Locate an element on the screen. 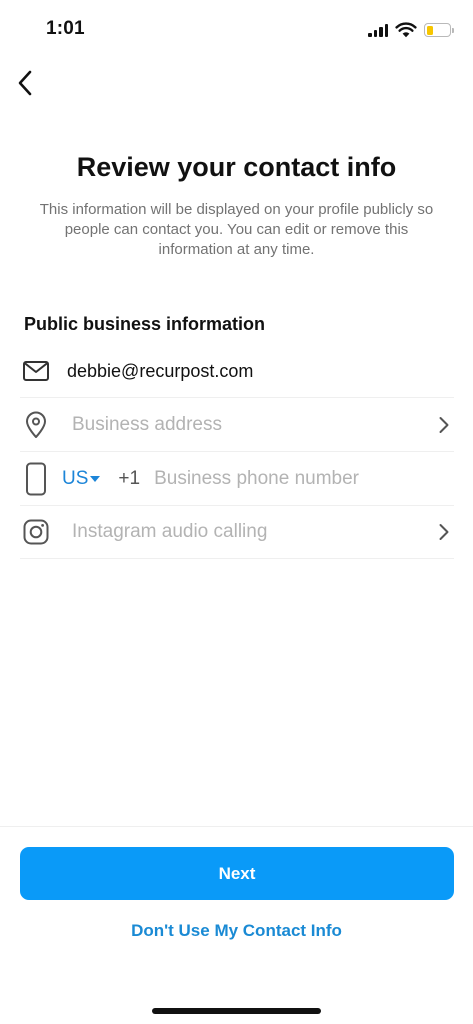 The width and height of the screenshot is (473, 1024). chevron-left-icon is located at coordinates (25, 83).